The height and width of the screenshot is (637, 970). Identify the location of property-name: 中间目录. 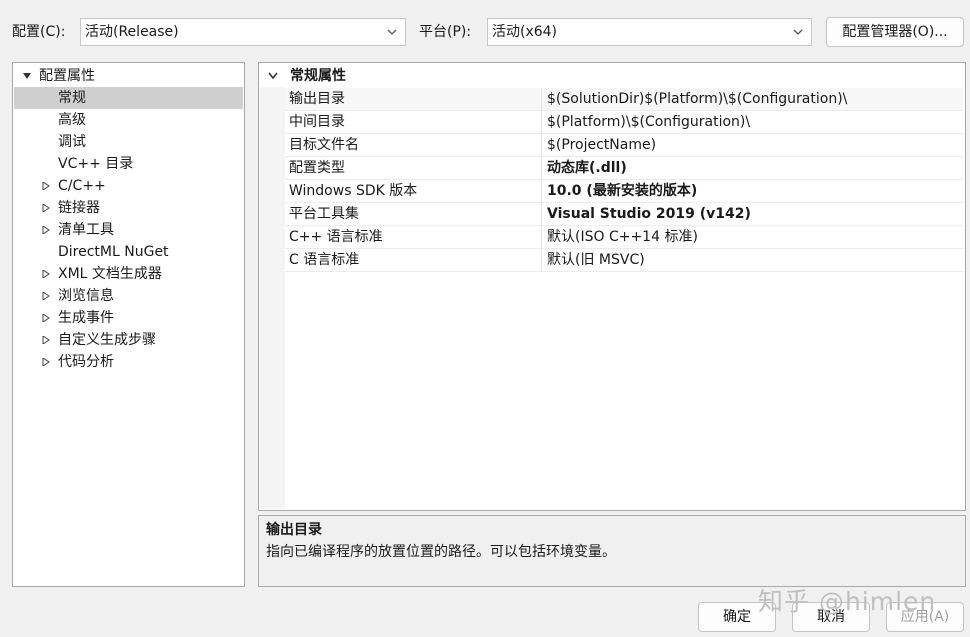
(317, 122).